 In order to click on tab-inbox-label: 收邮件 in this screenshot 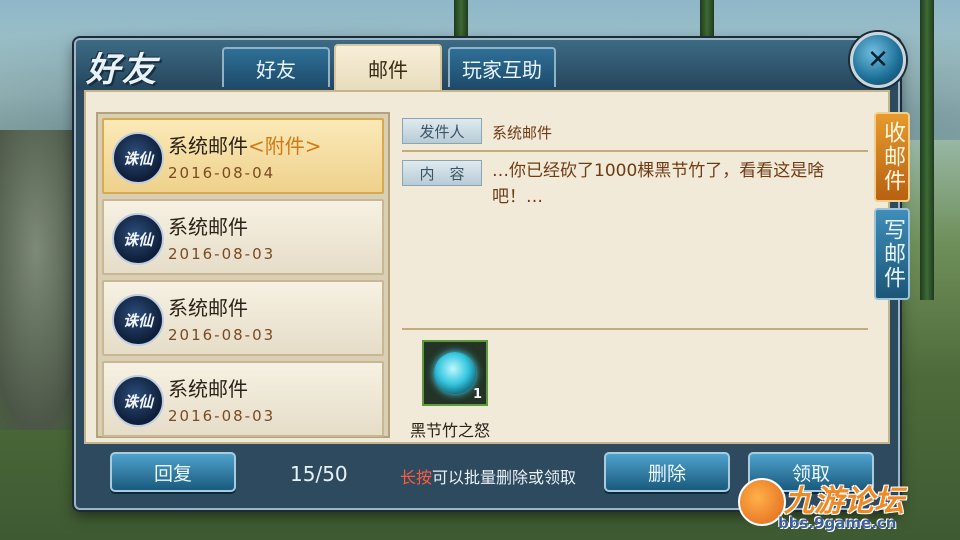, I will do `click(892, 157)`.